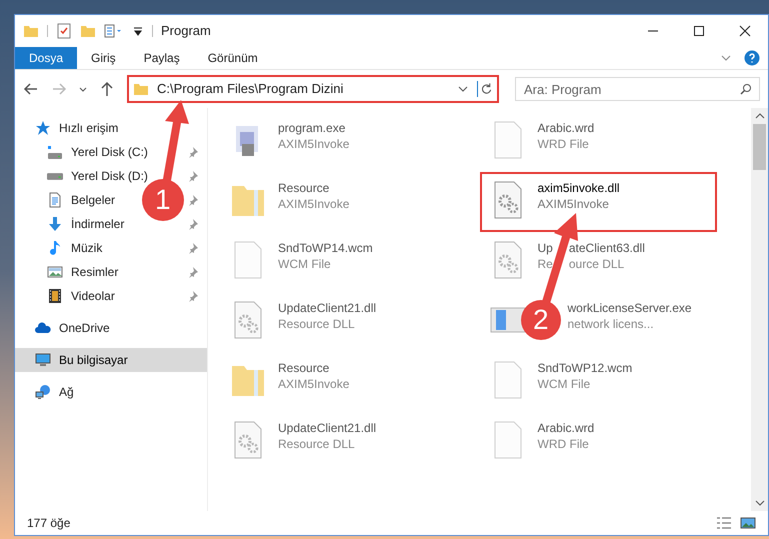  Describe the element at coordinates (748, 523) in the screenshot. I see `thumbnail-view-icon` at that location.